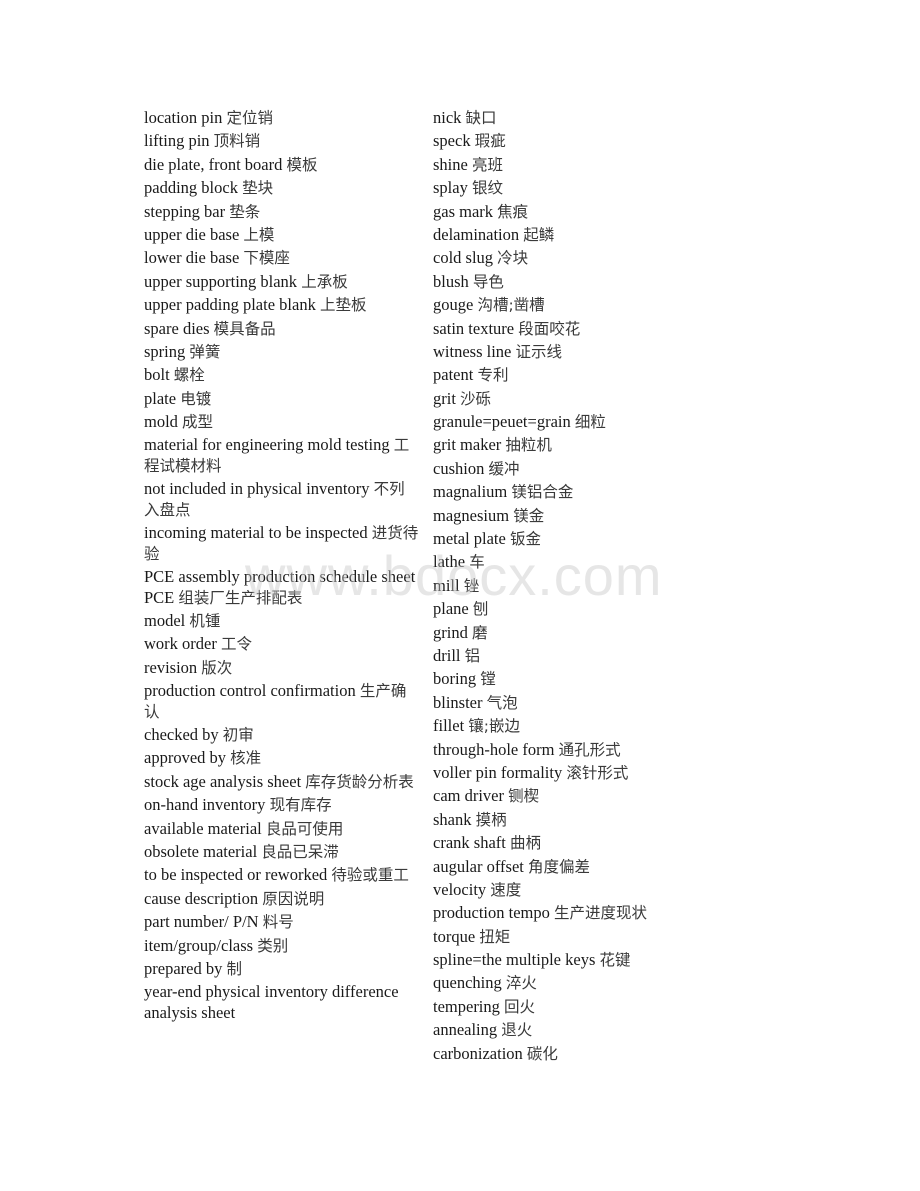 Image resolution: width=920 pixels, height=1191 pixels. I want to click on glossary-entry: crank shaft 曲柄, so click(578, 843).